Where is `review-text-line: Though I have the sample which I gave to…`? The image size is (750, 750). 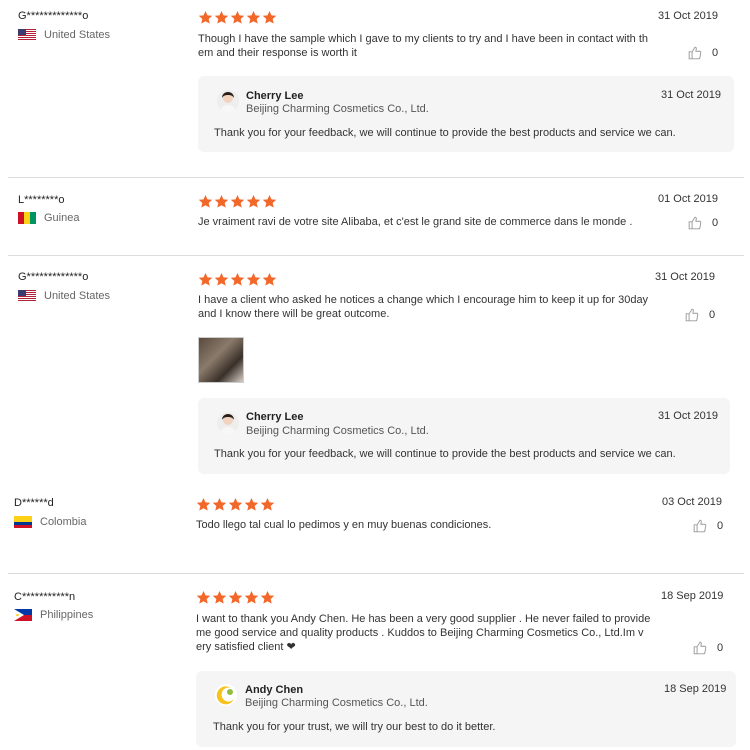
review-text-line: Though I have the sample which I gave to… is located at coordinates (423, 39).